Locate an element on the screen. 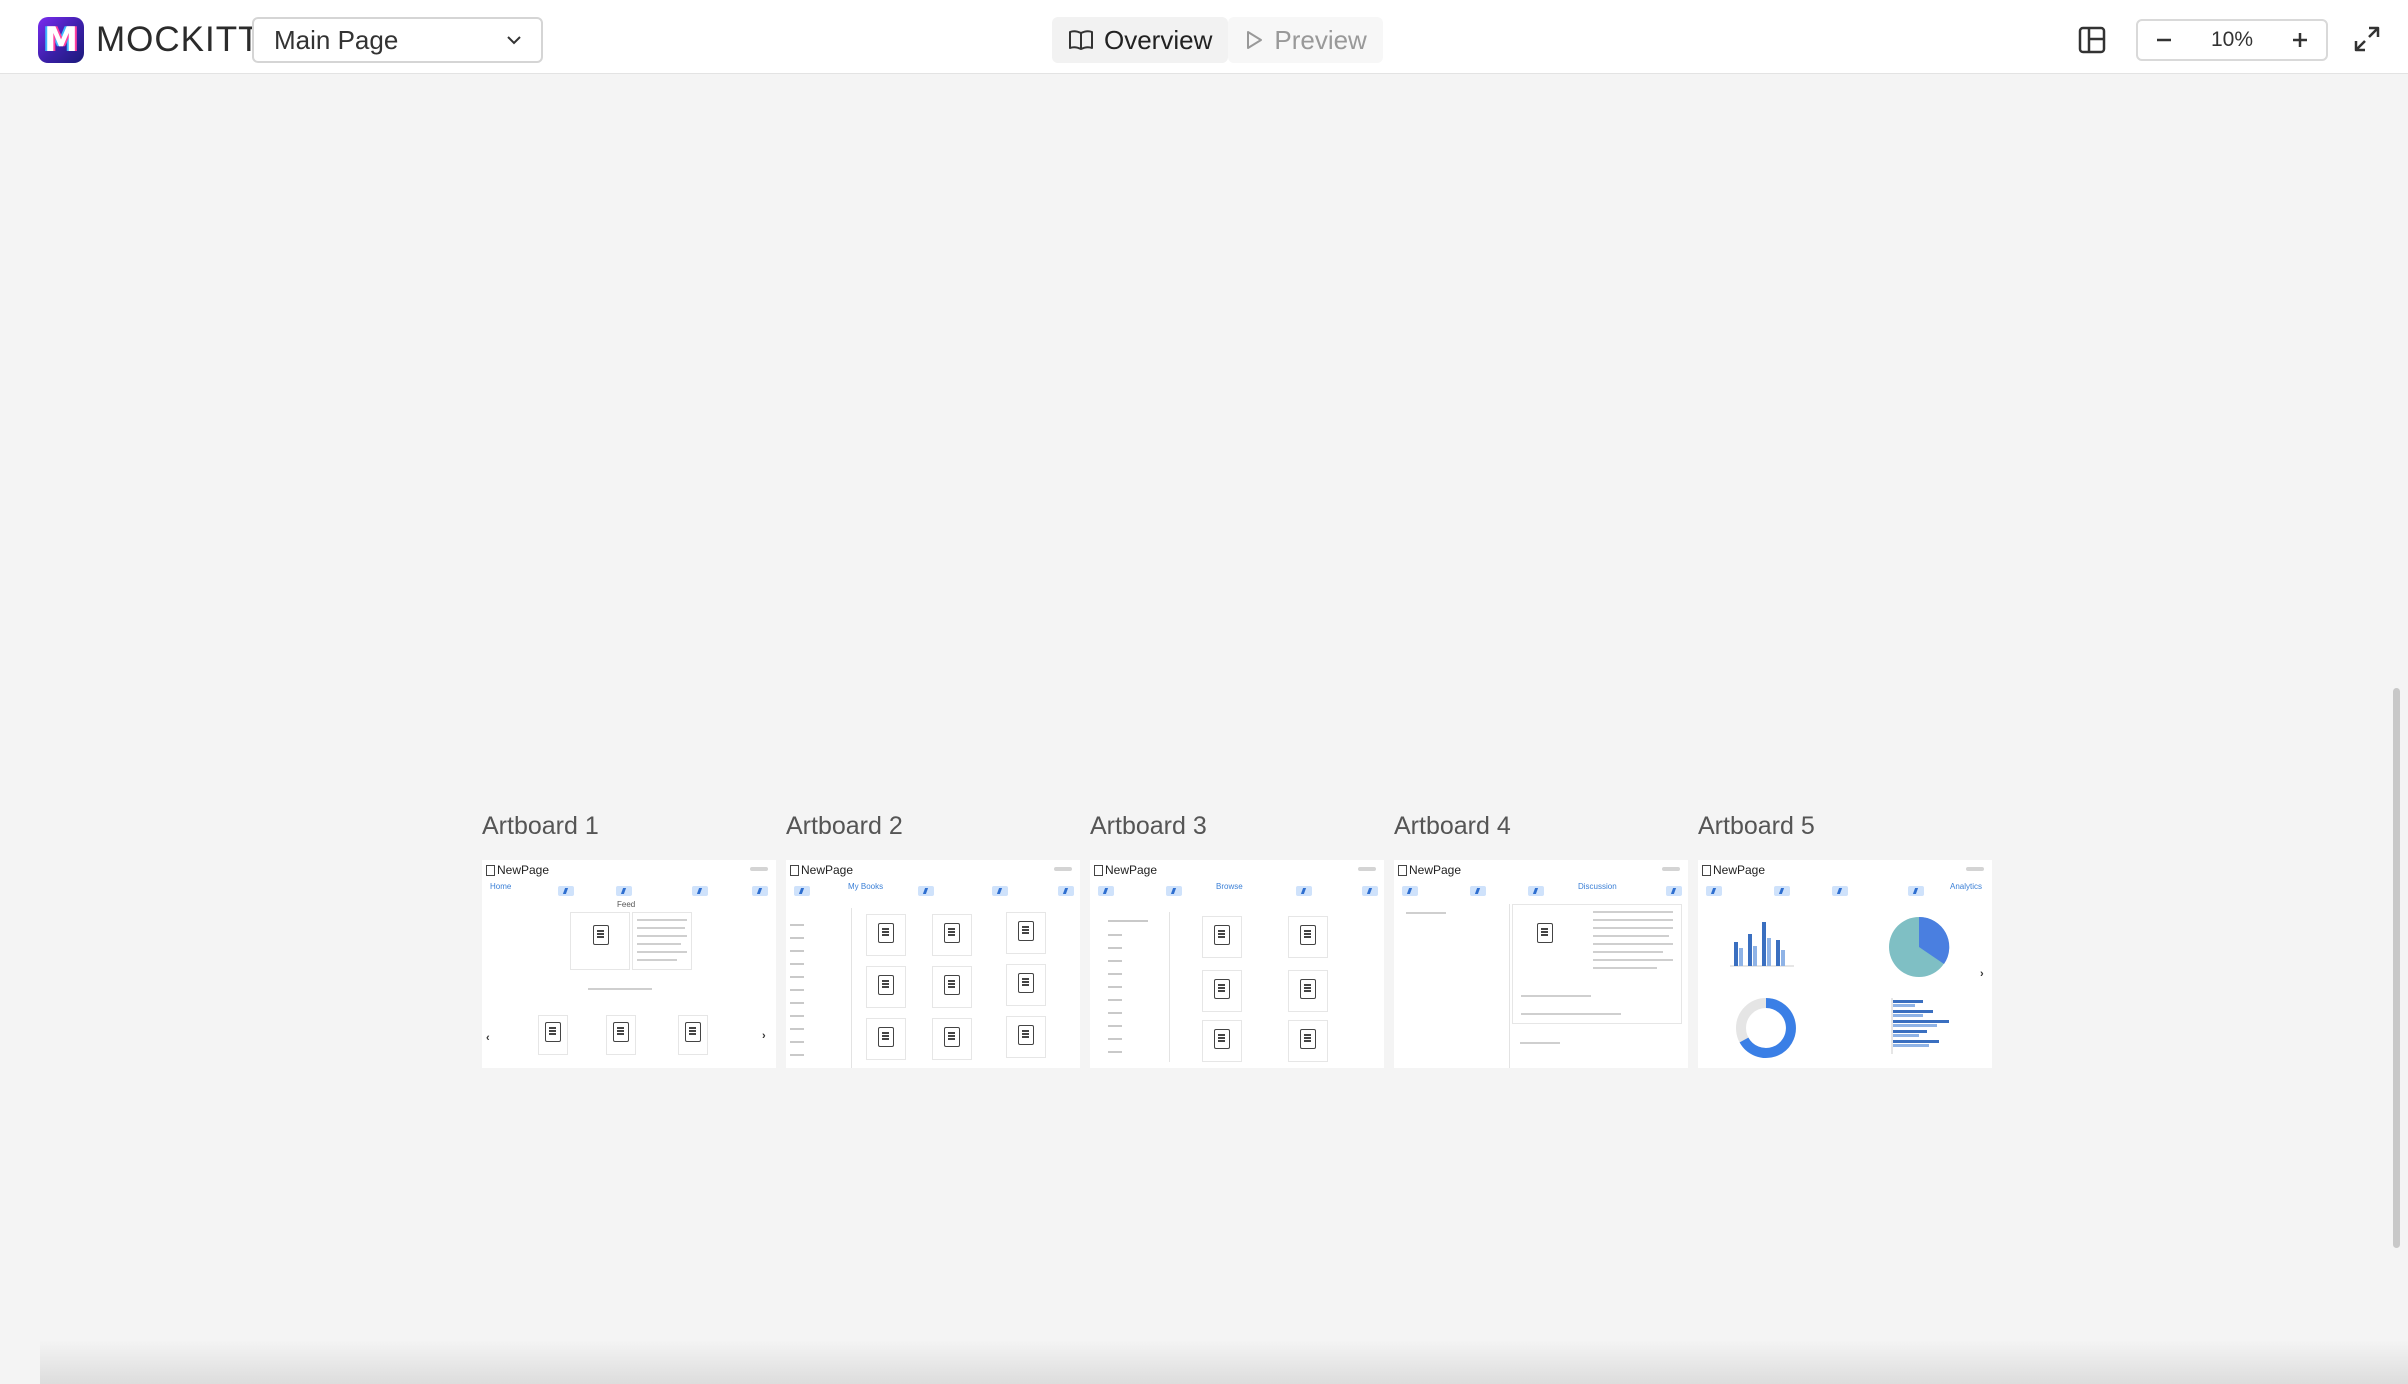  mock-tab-active: Analytics is located at coordinates (1966, 886).